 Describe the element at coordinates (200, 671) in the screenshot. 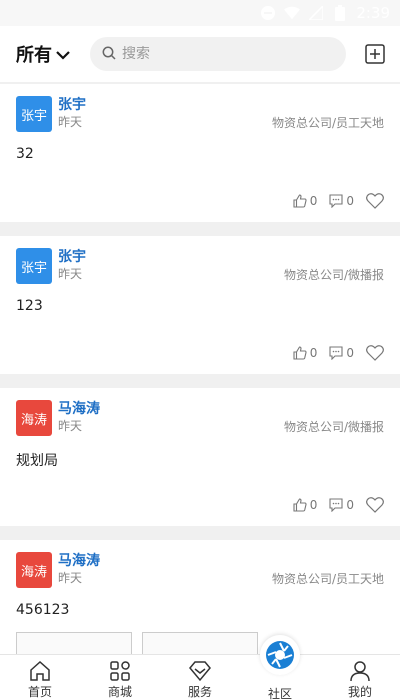

I see `diamond-icon` at that location.